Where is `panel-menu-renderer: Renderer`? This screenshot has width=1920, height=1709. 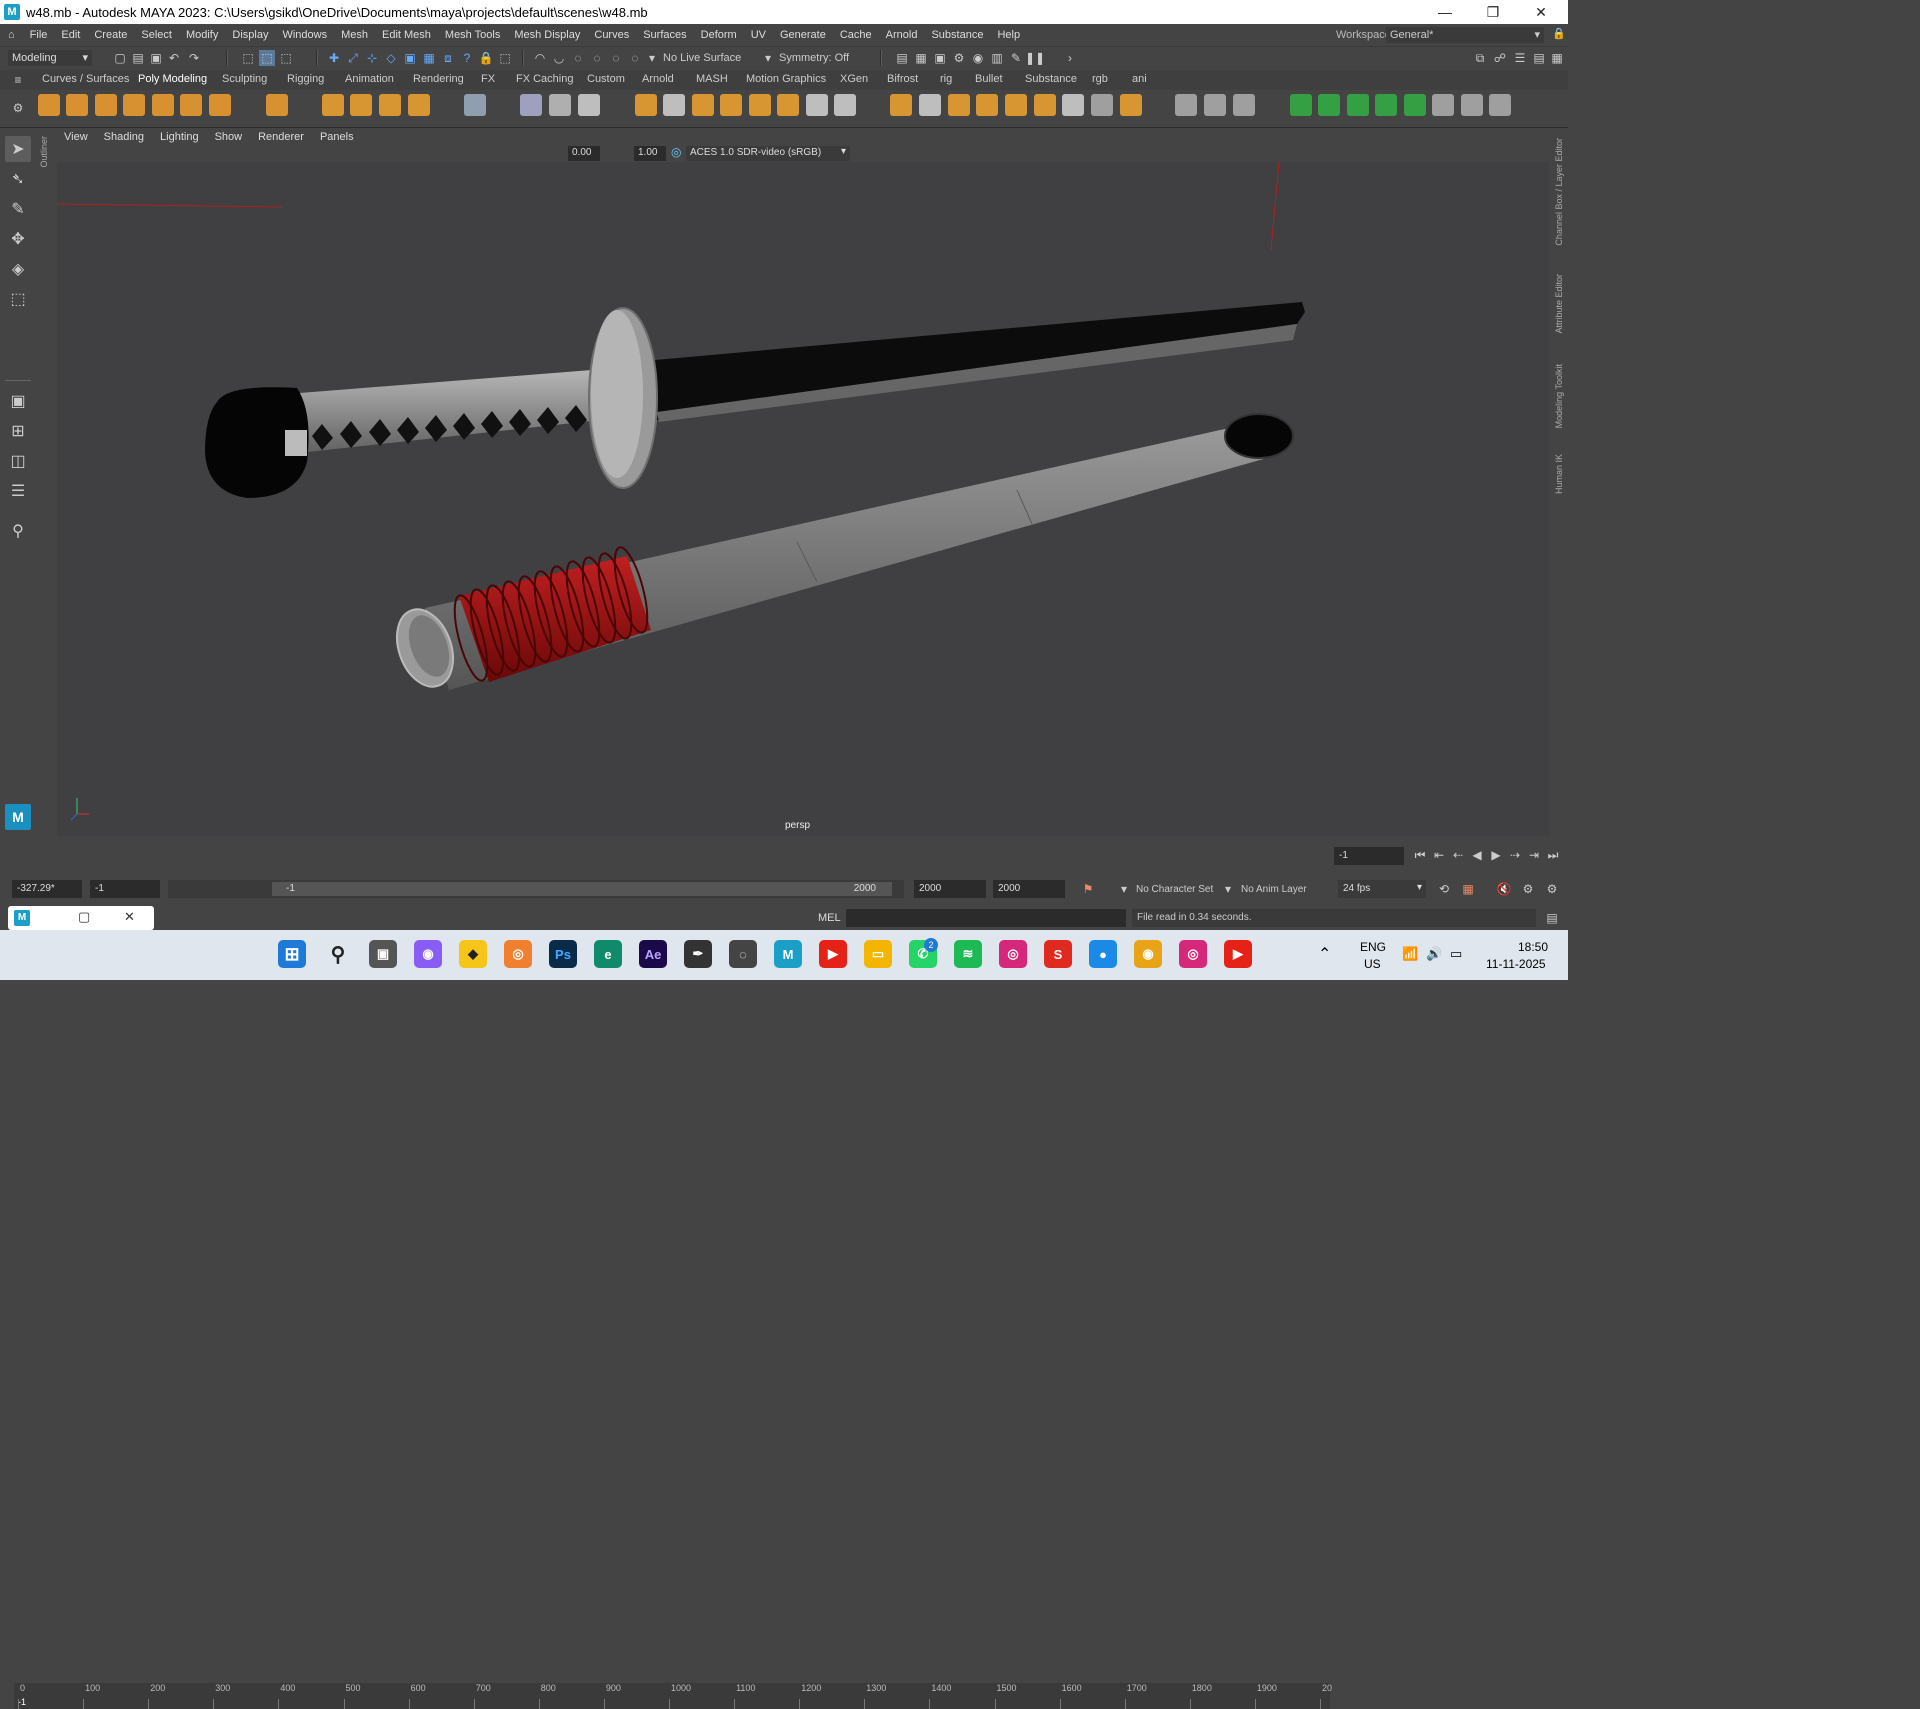
panel-menu-renderer: Renderer is located at coordinates (281, 137).